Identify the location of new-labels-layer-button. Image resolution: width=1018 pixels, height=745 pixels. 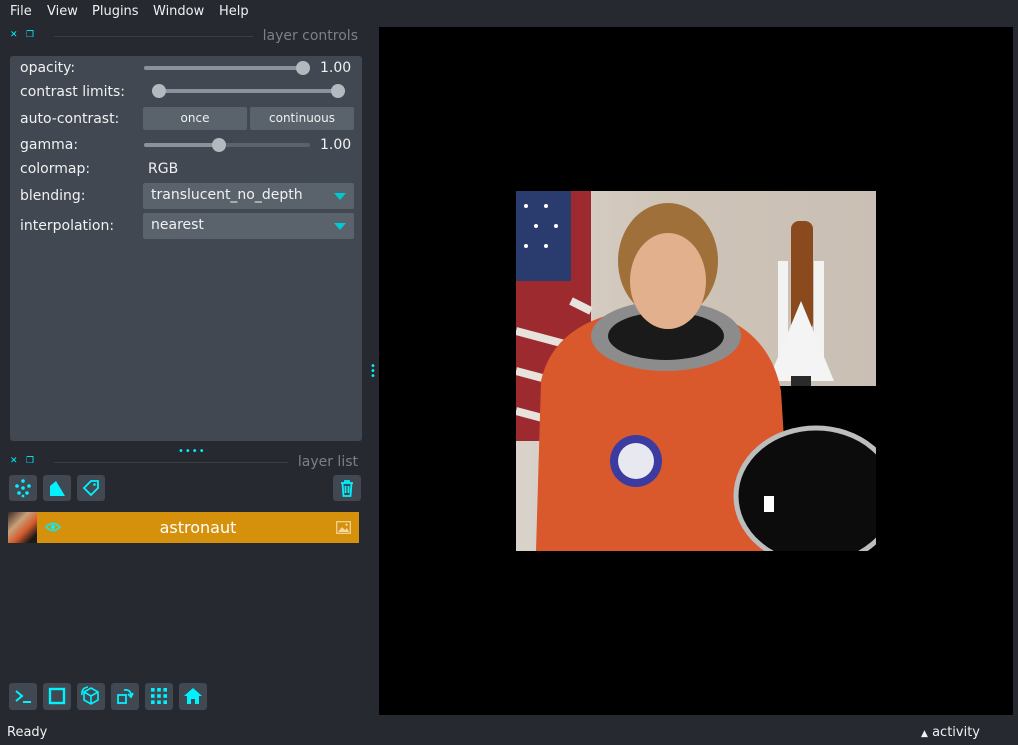
(91, 488).